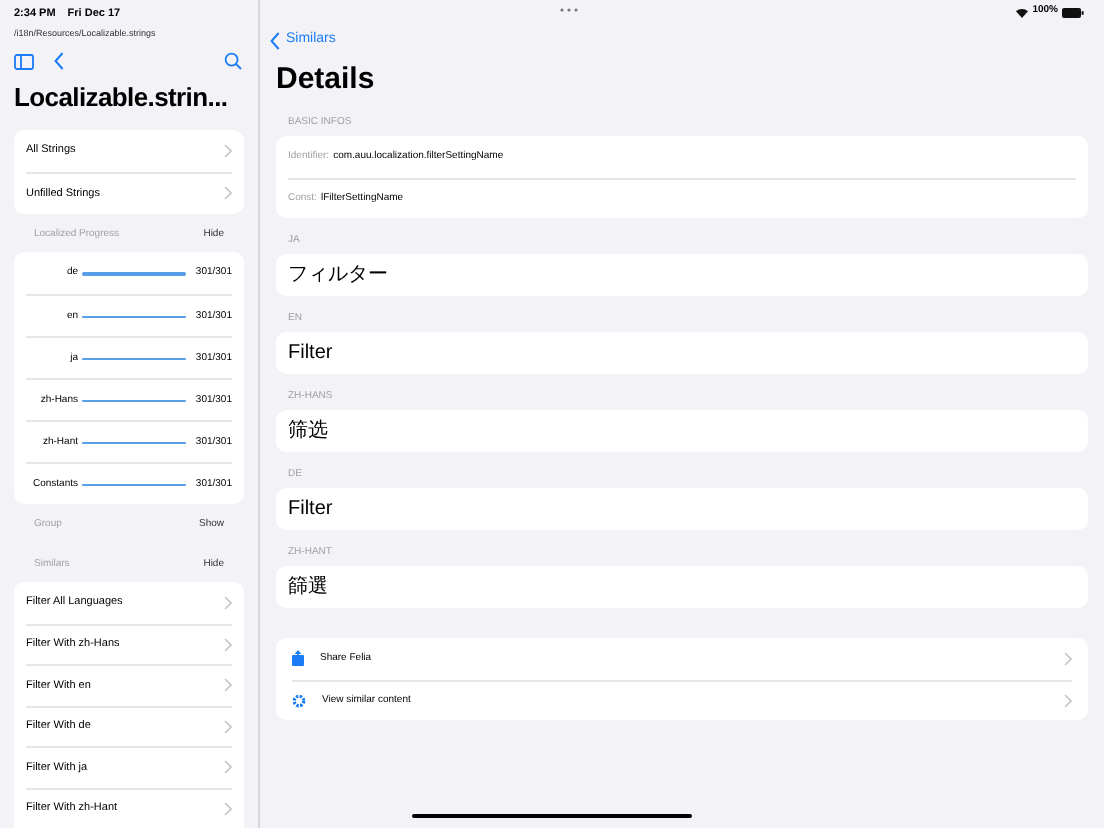  I want to click on gear-icon, so click(299, 700).